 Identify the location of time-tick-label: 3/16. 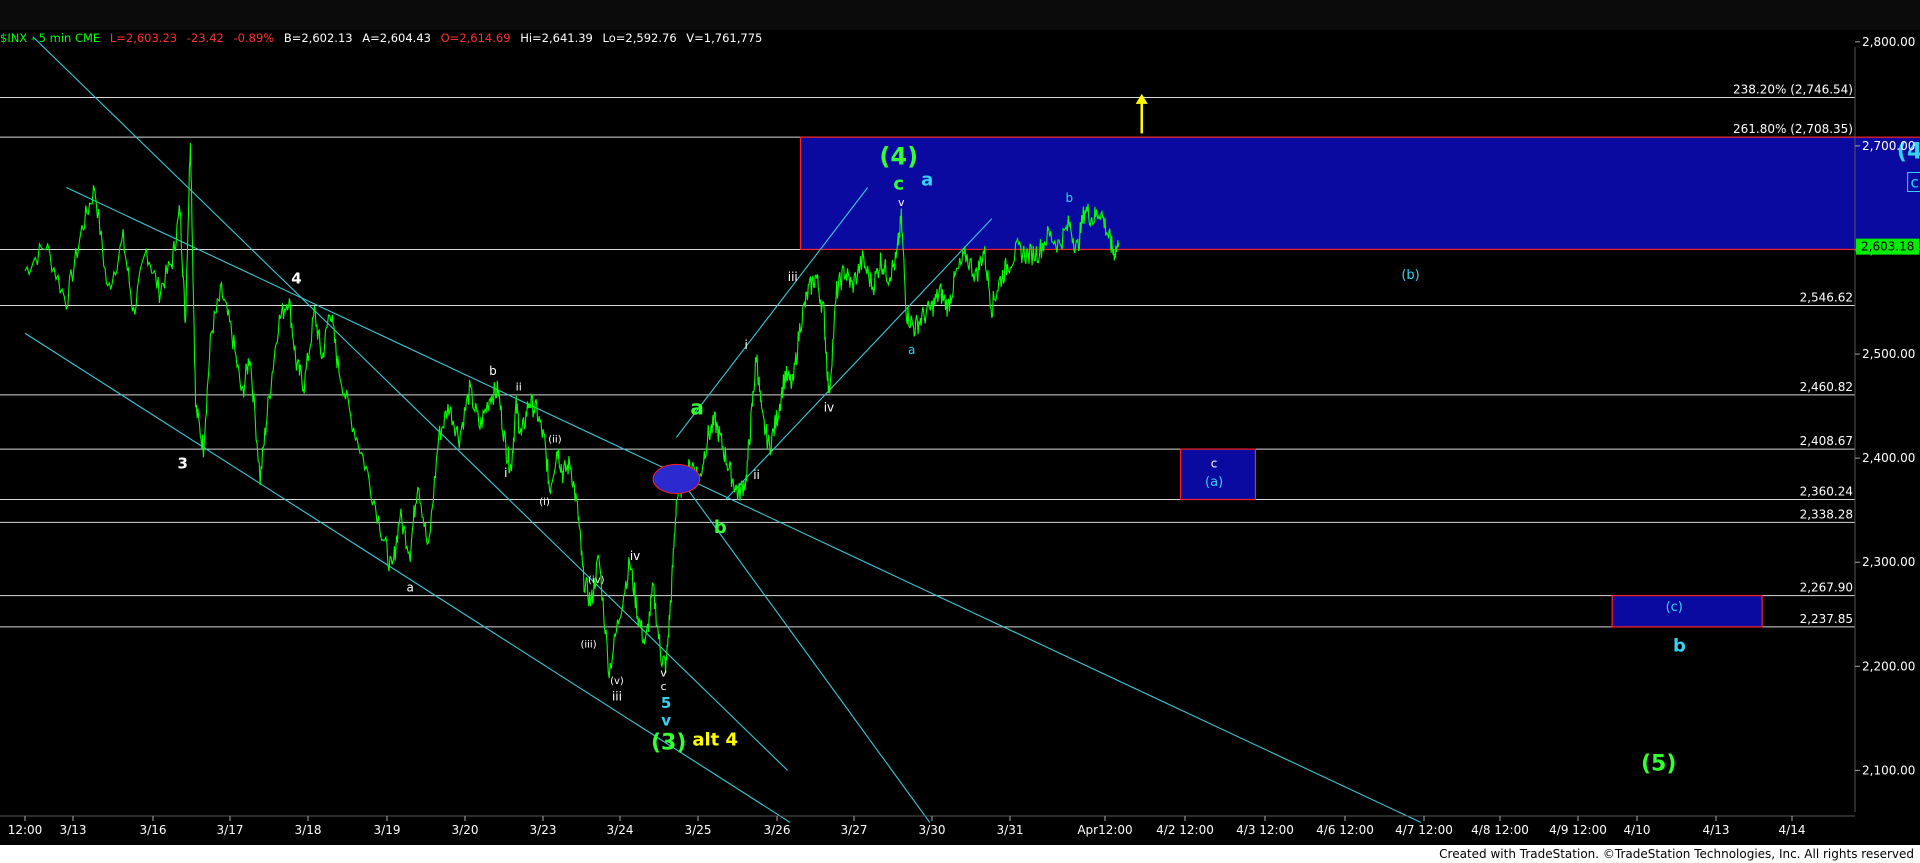
(153, 830).